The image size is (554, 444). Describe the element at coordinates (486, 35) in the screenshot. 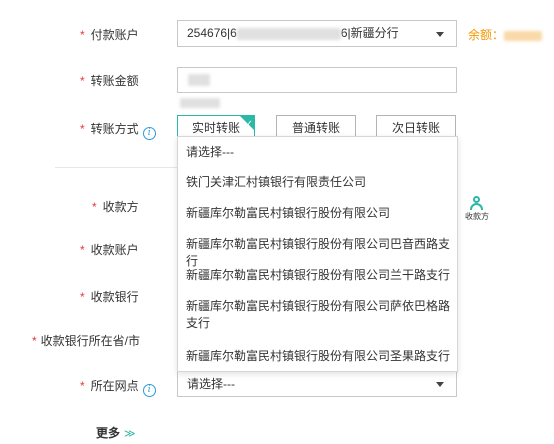

I see `balance-label: 余额：` at that location.